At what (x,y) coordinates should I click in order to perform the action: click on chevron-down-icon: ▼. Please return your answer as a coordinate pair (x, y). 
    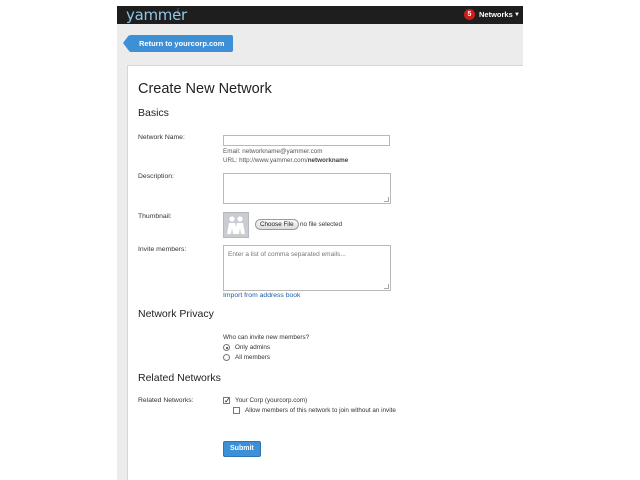
    Looking at the image, I should click on (517, 15).